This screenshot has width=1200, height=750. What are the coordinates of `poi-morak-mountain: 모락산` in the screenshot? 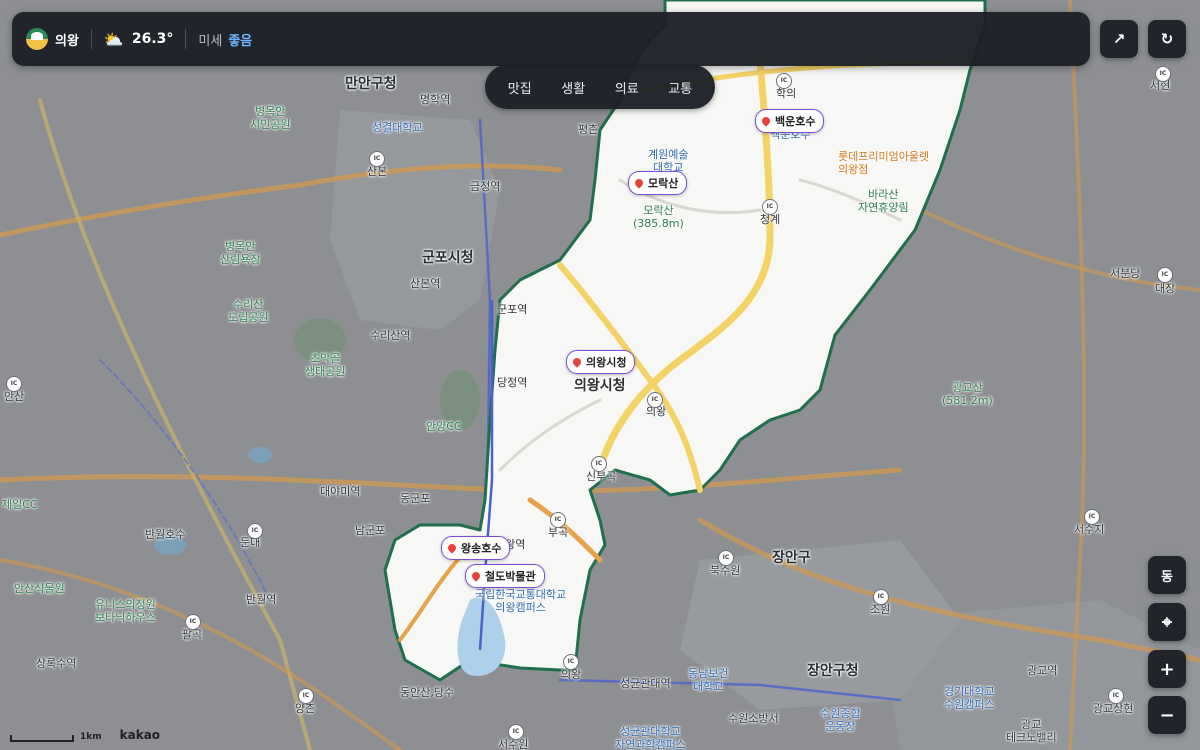 It's located at (658, 183).